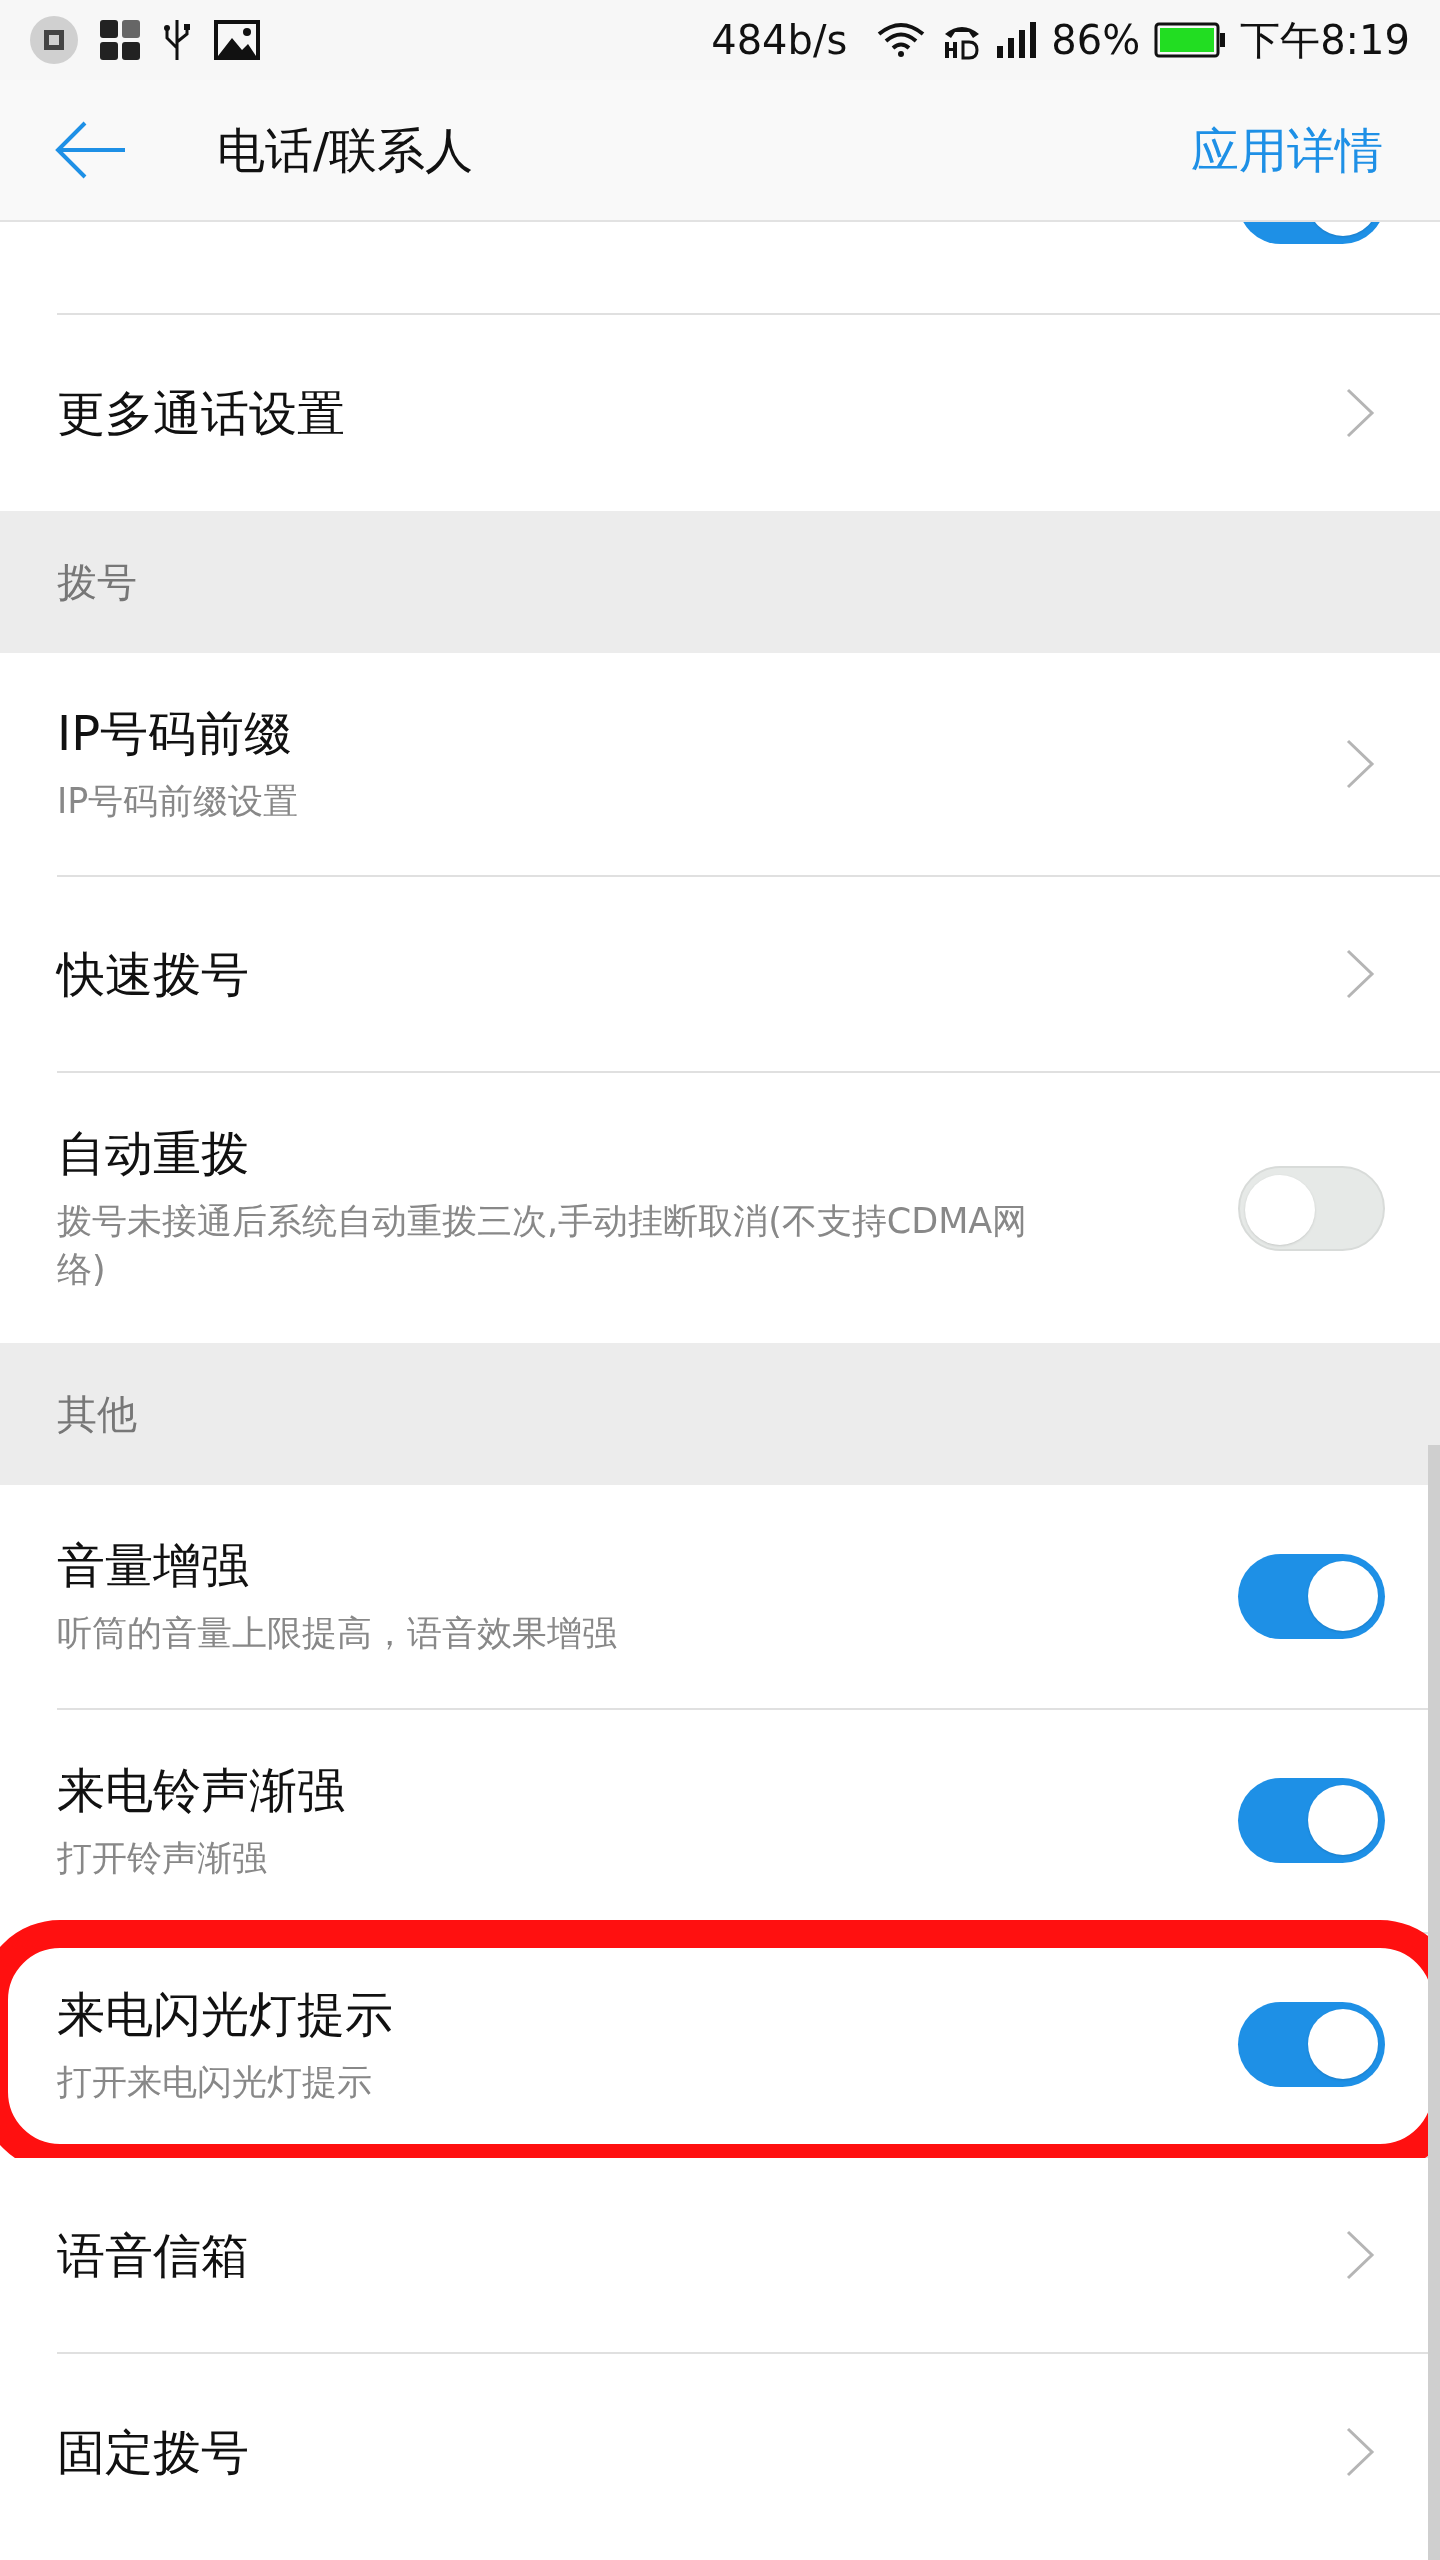 Image resolution: width=1440 pixels, height=2560 pixels. What do you see at coordinates (1190, 40) in the screenshot?
I see `battery-icon` at bounding box center [1190, 40].